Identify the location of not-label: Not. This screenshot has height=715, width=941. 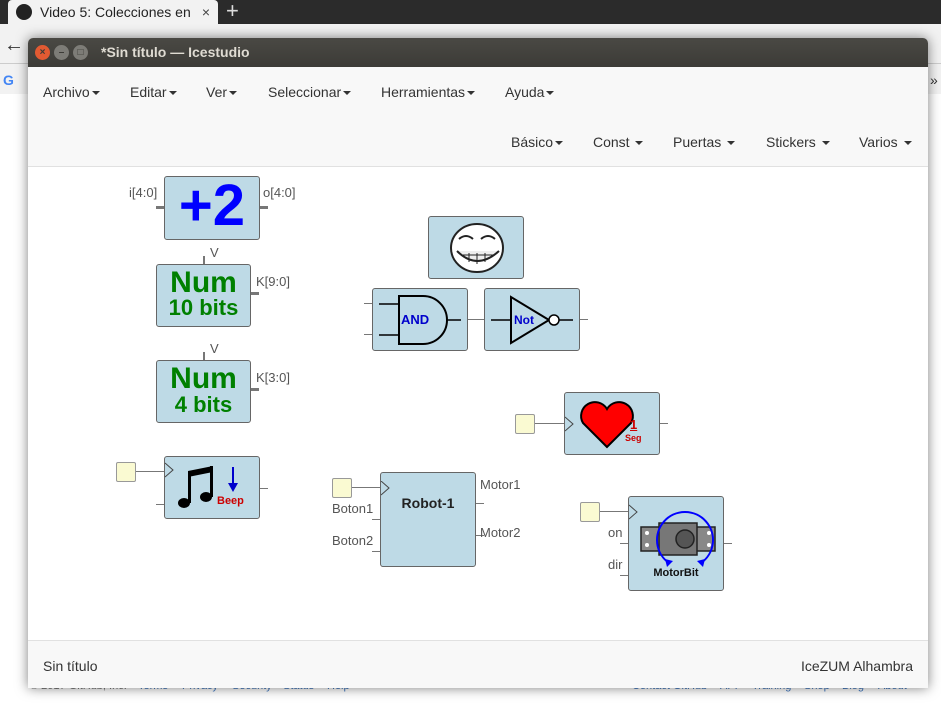
(524, 320).